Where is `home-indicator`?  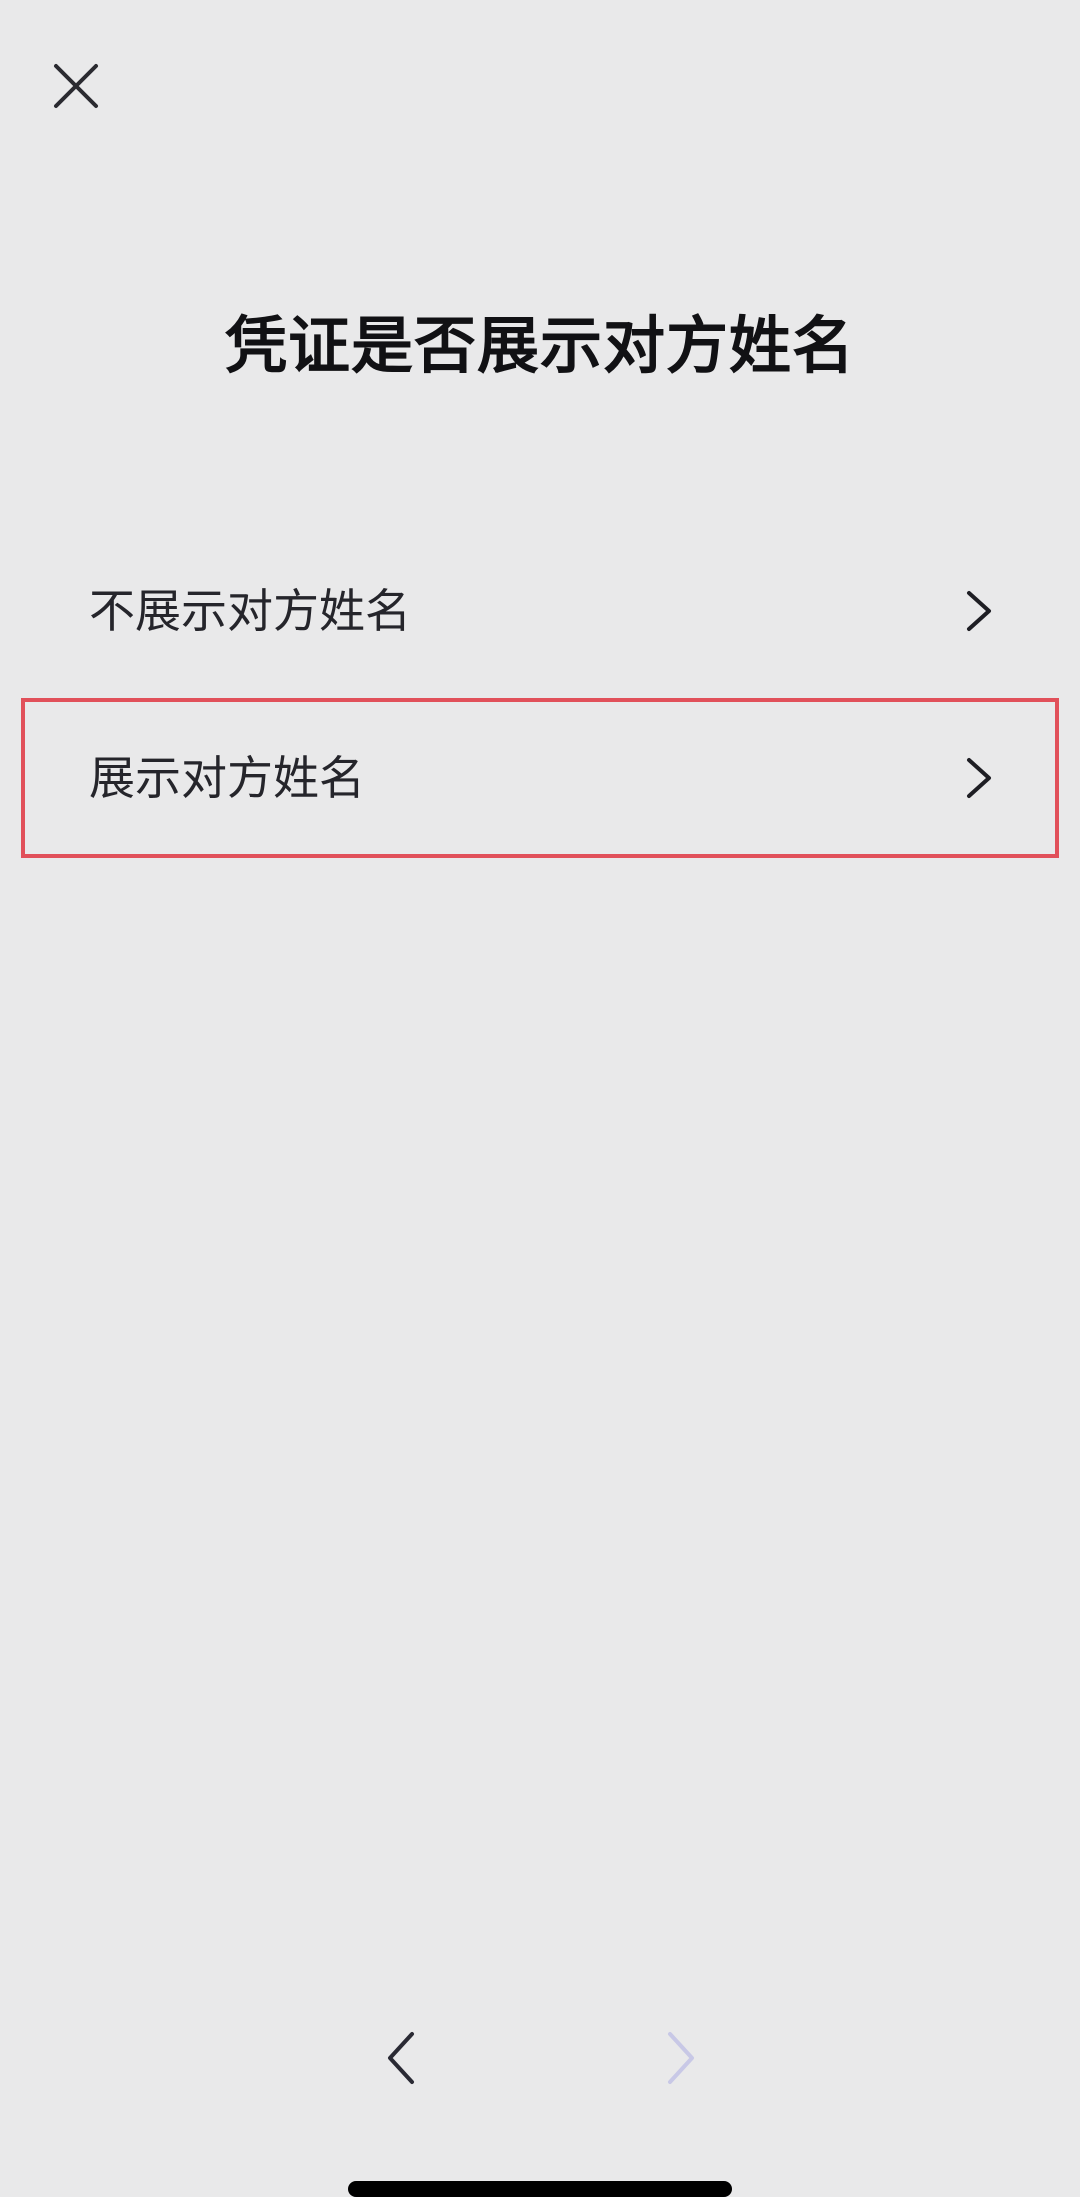
home-indicator is located at coordinates (540, 2189).